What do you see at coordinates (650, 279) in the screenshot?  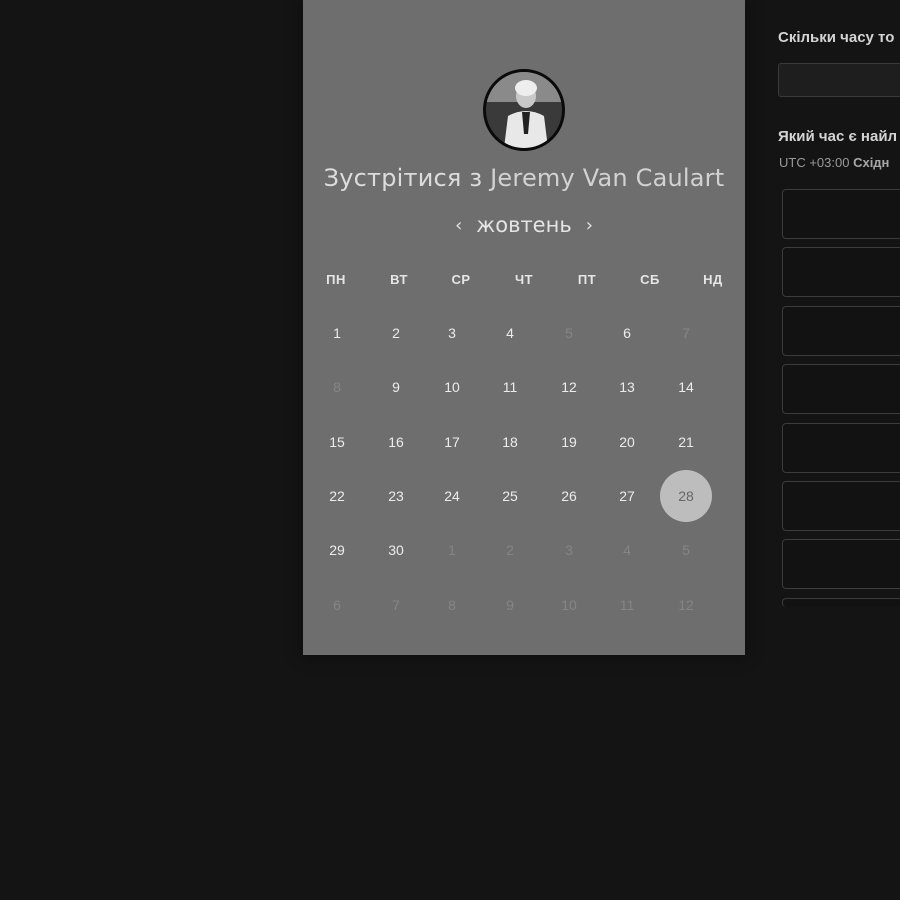 I see `weekday-label: СБ` at bounding box center [650, 279].